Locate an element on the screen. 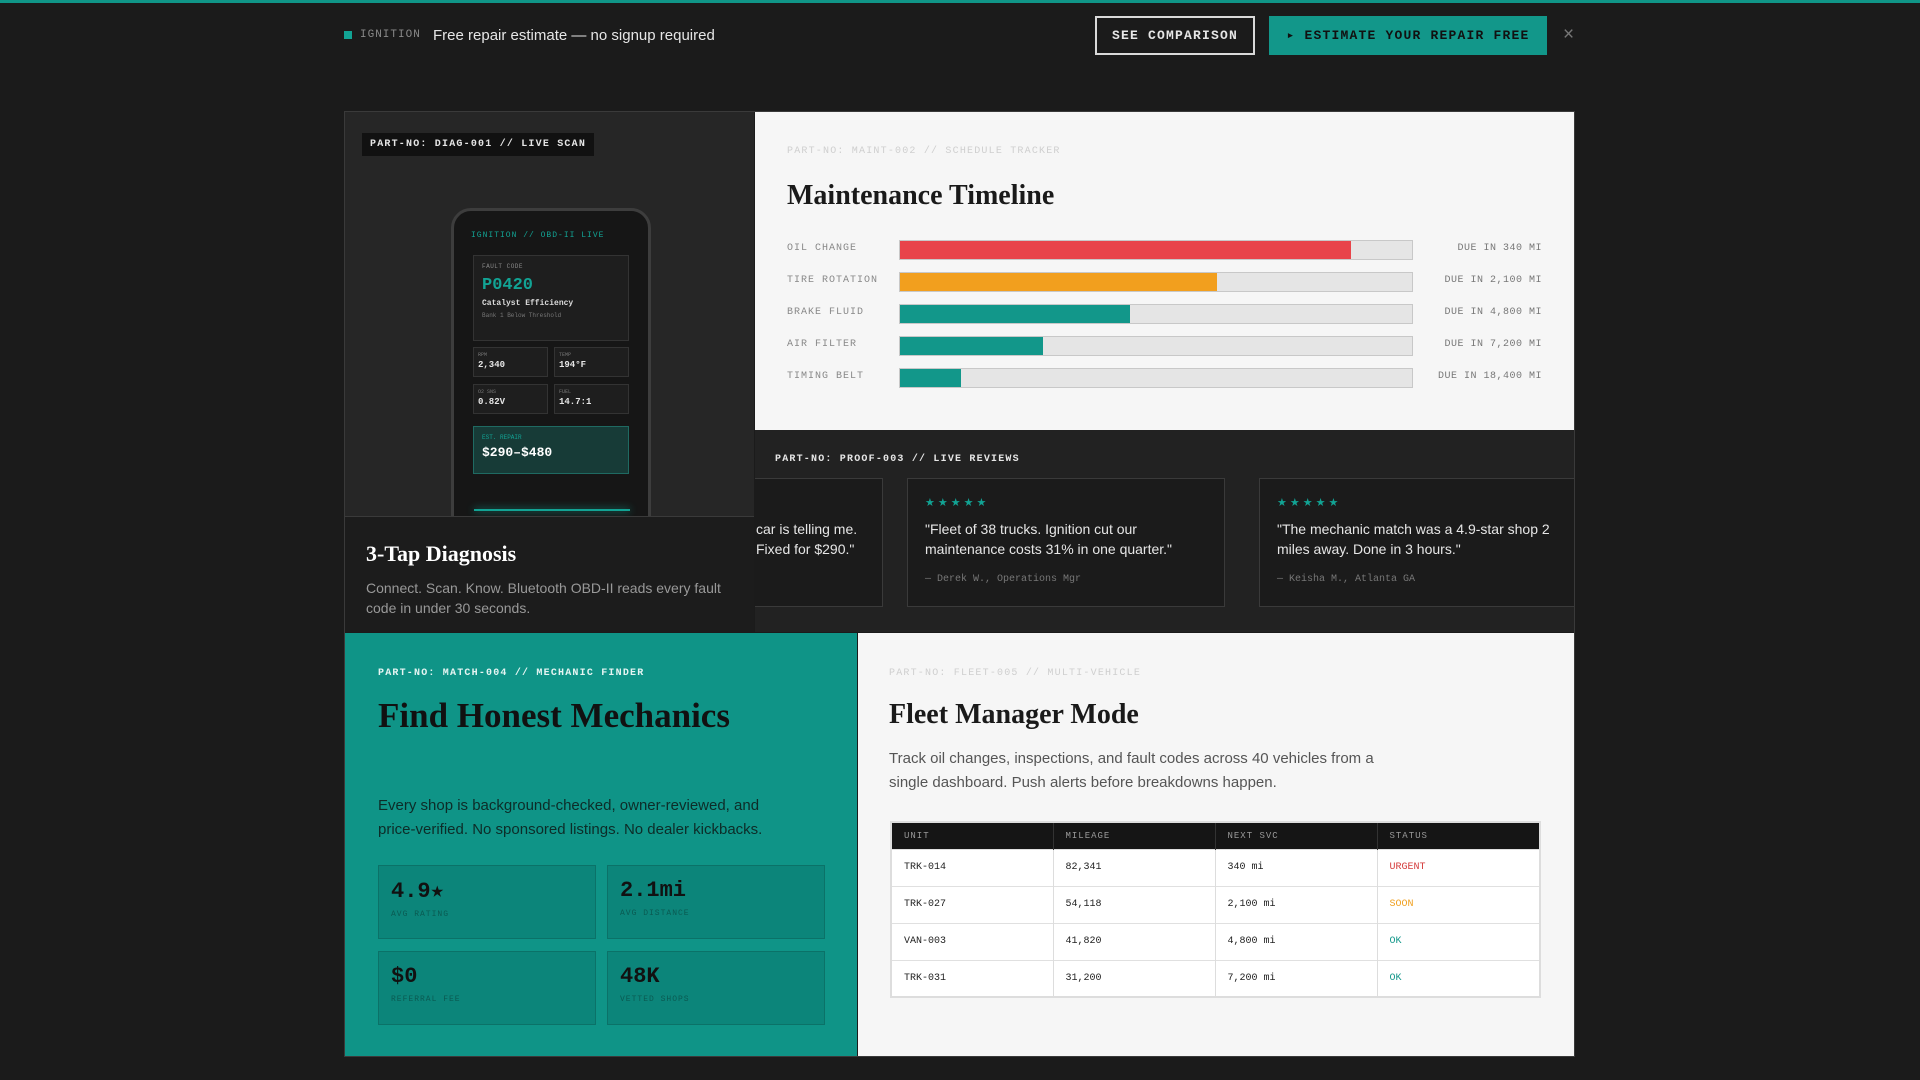 This screenshot has width=1920, height=1080. unit-cell: TRK-031 is located at coordinates (972, 978).